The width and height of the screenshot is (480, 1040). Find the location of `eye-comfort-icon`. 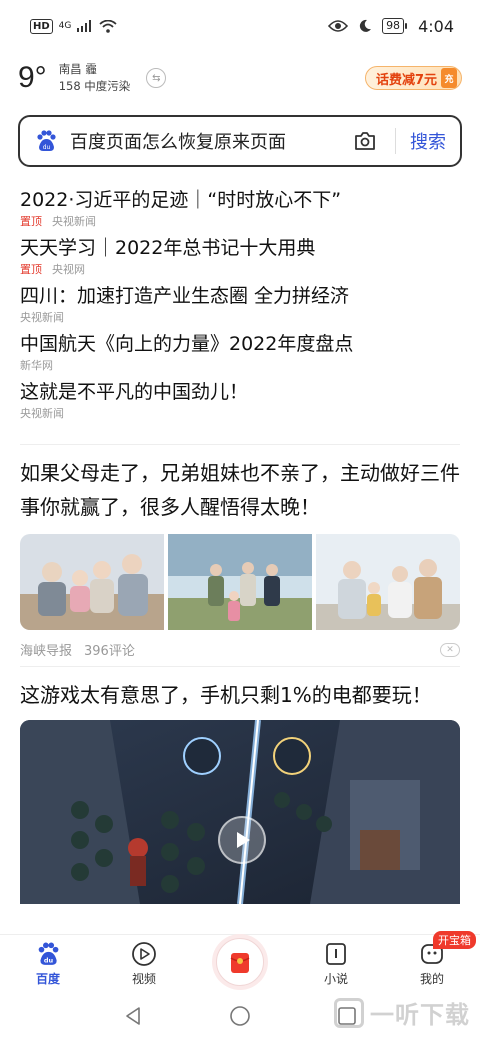

eye-comfort-icon is located at coordinates (338, 26).